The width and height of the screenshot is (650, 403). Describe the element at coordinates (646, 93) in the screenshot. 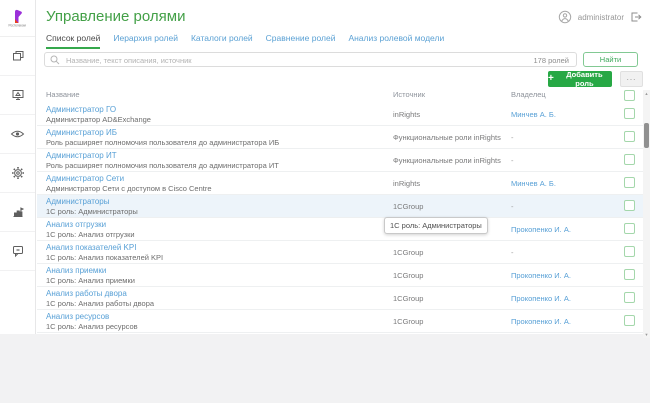

I see `scroll-up-arrow: ▲` at that location.